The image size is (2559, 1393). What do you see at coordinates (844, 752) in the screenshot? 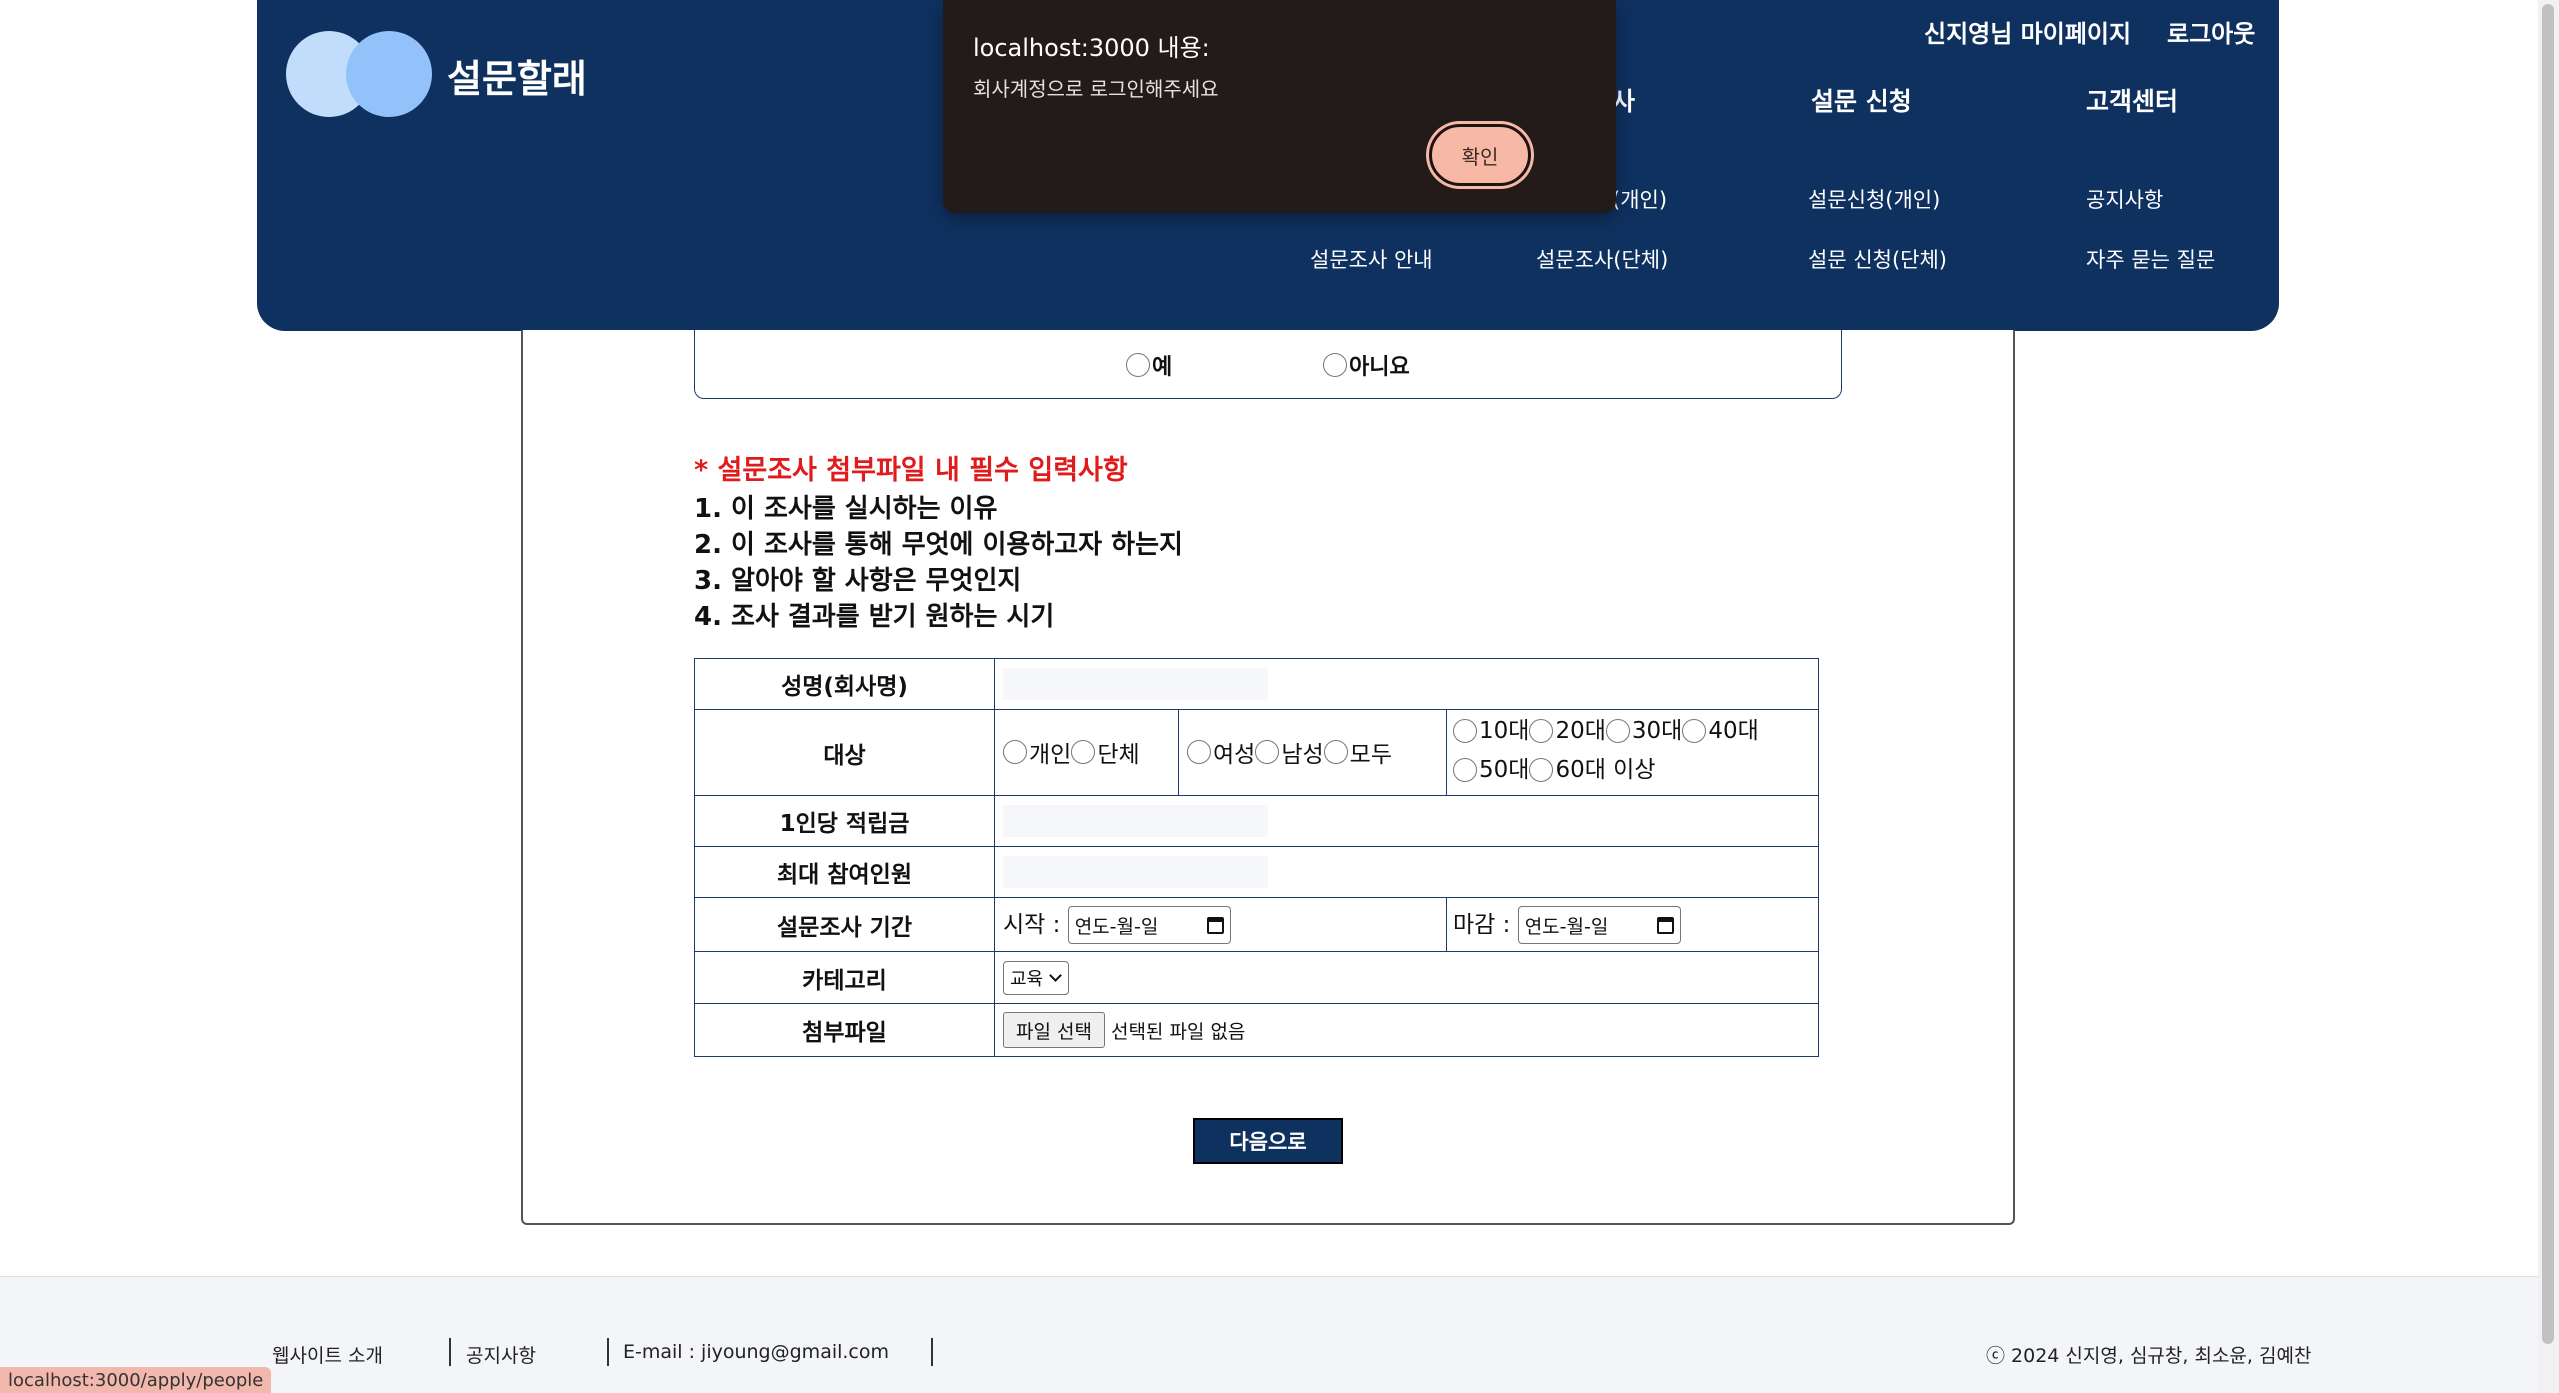
I see `target-label: 대상` at bounding box center [844, 752].